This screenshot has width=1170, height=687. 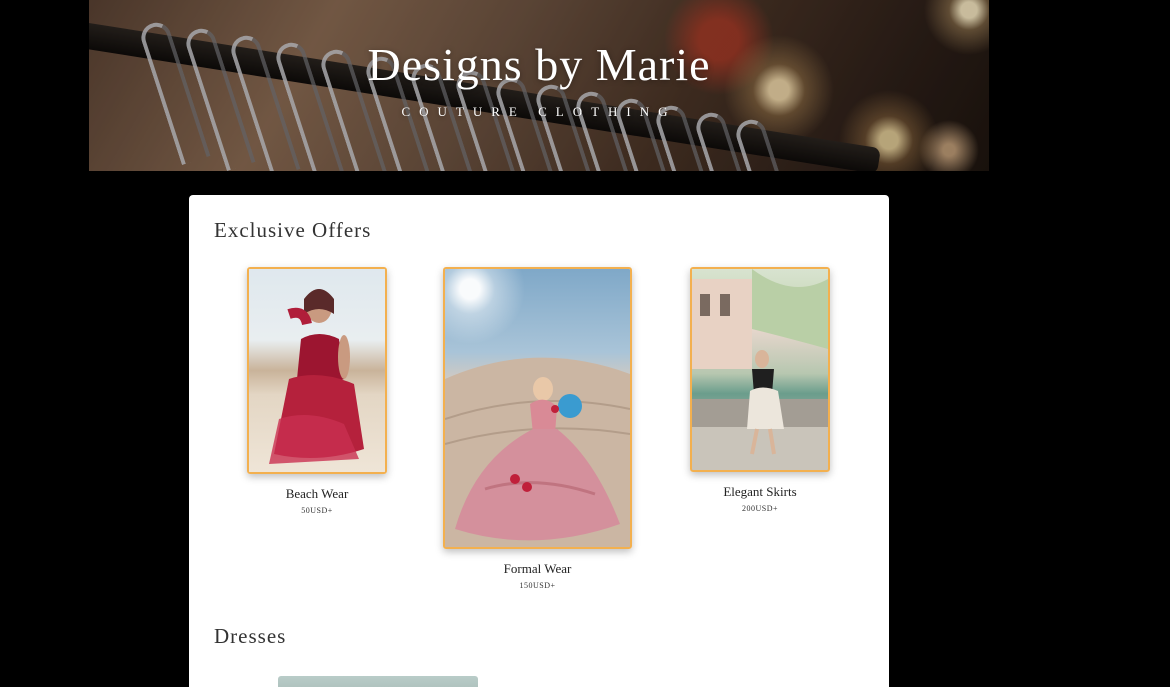 I want to click on product-name-elegant-skirts: Elegant Skirts, so click(x=760, y=492).